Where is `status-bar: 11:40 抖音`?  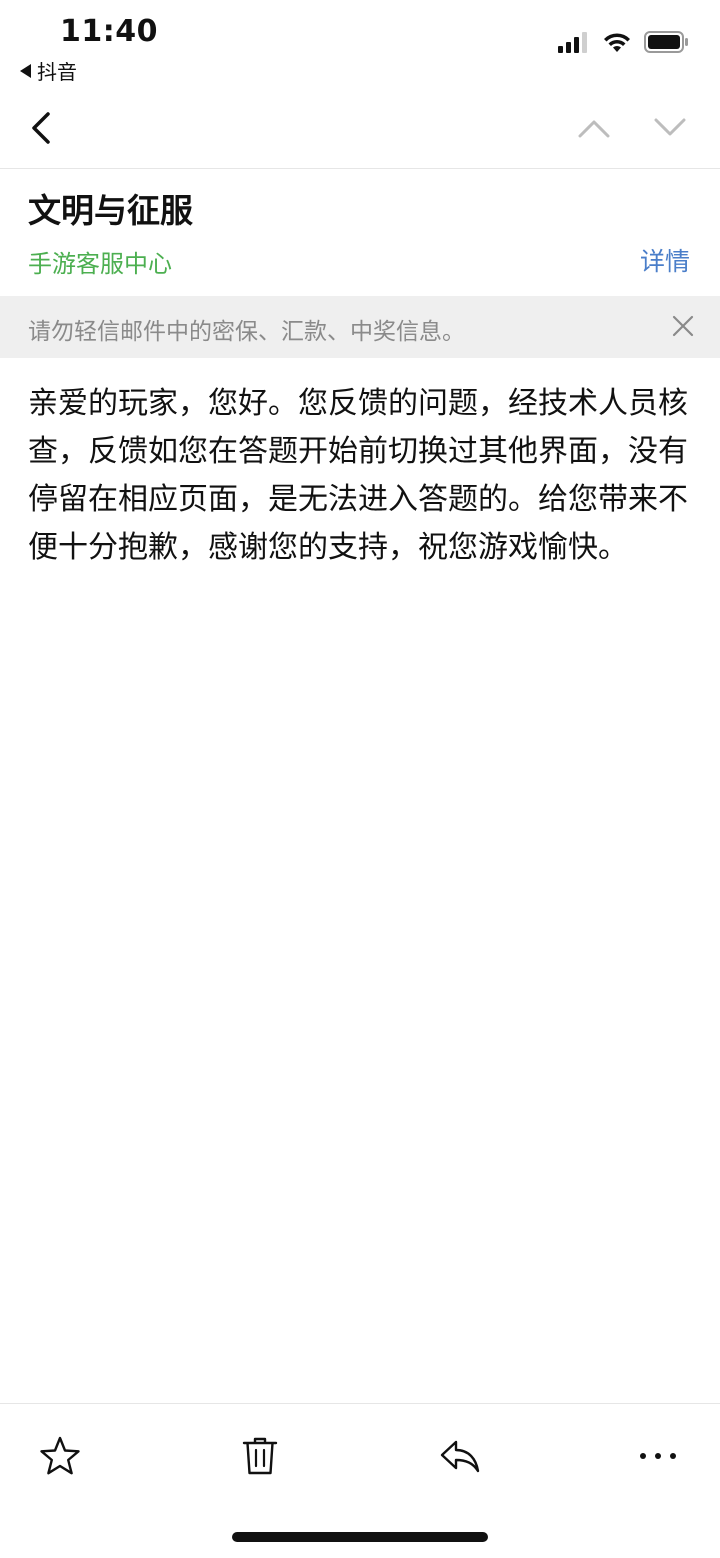 status-bar: 11:40 抖音 is located at coordinates (360, 45).